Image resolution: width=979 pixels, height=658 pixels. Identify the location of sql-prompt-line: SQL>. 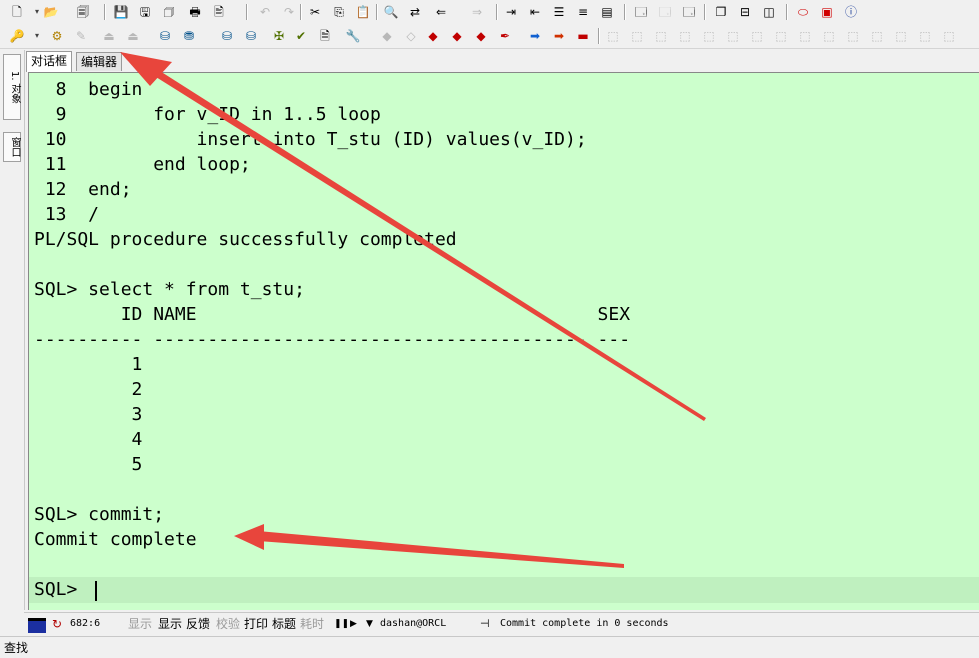
(61, 589).